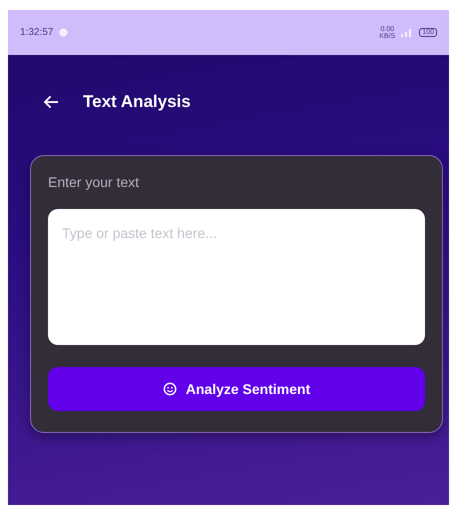 The width and height of the screenshot is (457, 515). Describe the element at coordinates (63, 32) in the screenshot. I see `notification-icon` at that location.